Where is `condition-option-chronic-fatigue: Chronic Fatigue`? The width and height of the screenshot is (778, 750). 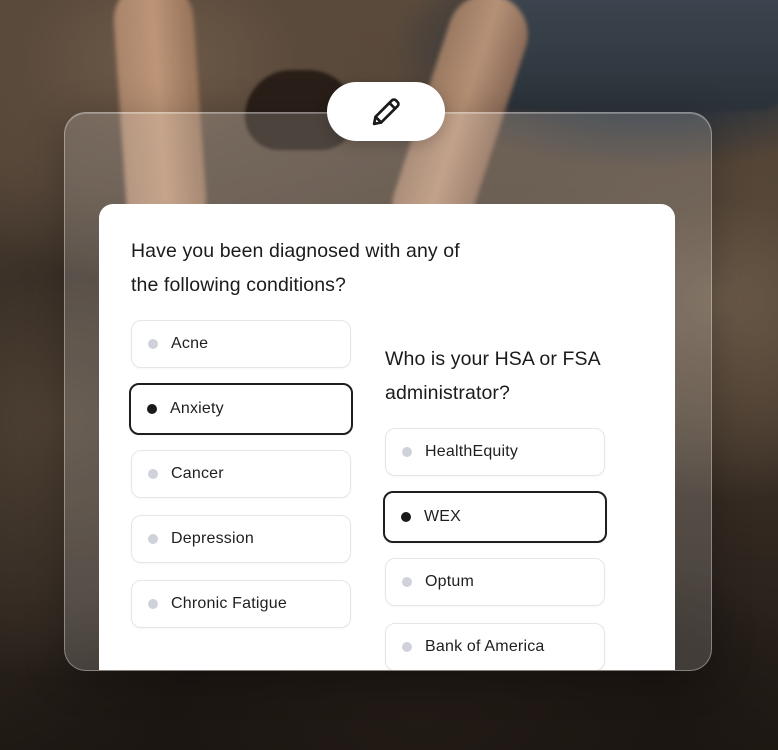
condition-option-chronic-fatigue: Chronic Fatigue is located at coordinates (241, 604).